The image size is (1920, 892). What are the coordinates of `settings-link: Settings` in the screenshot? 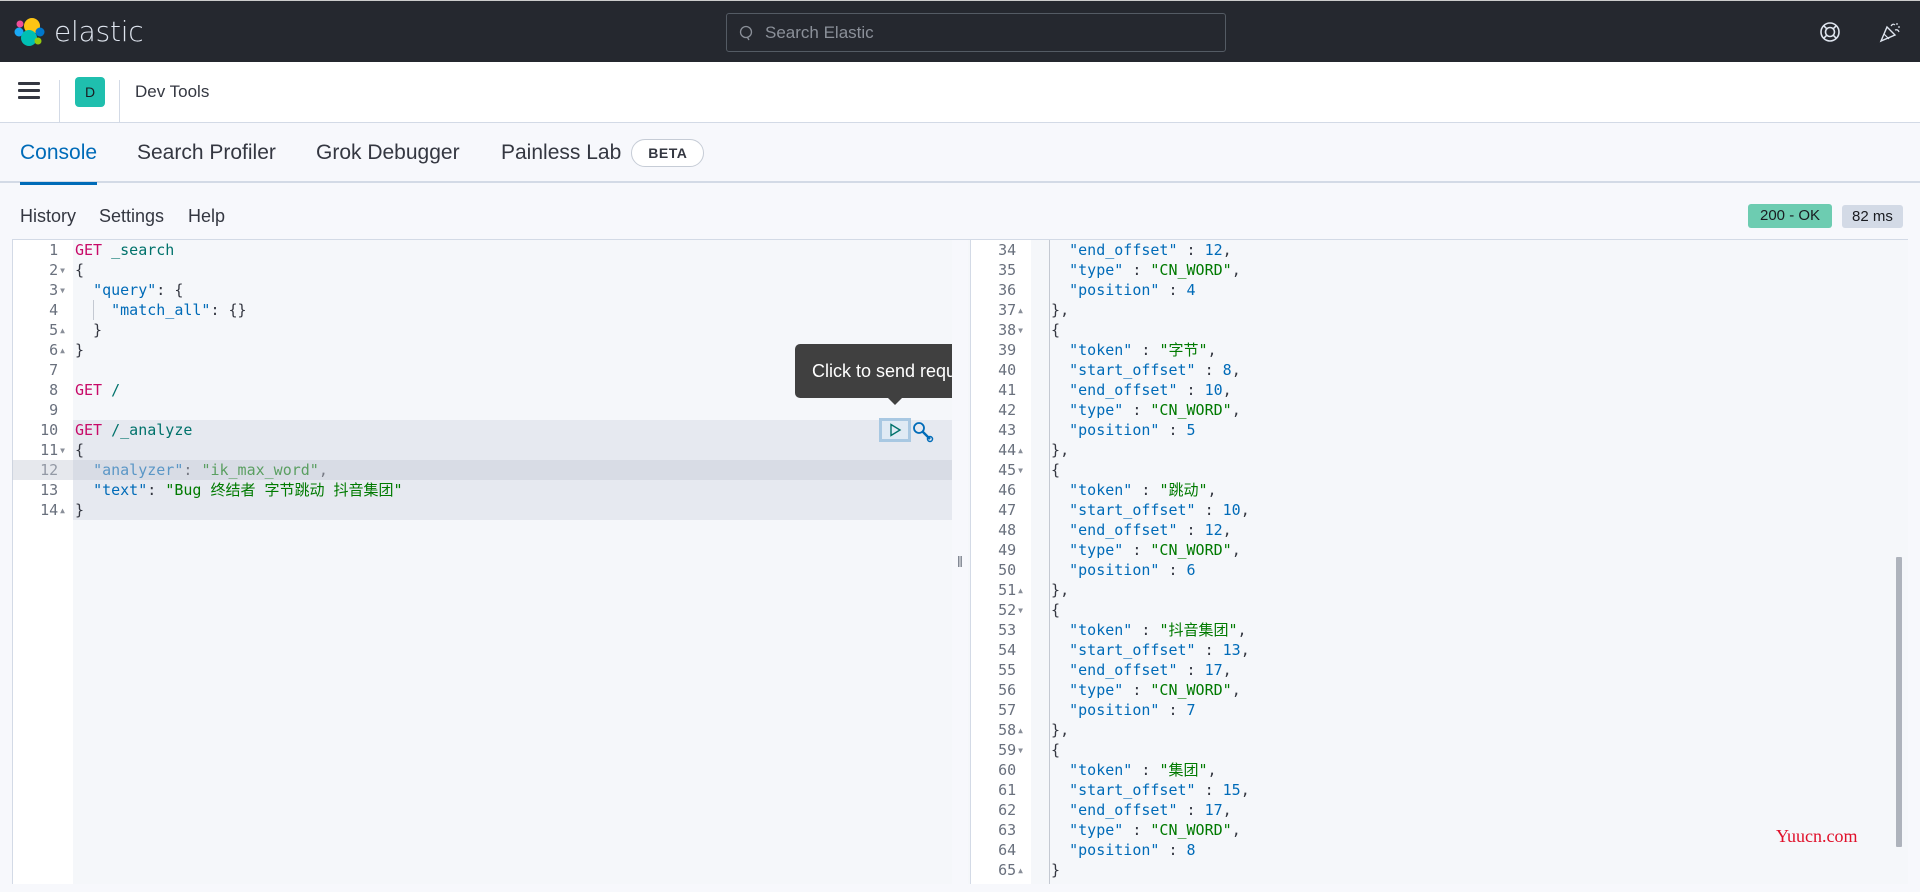 It's located at (131, 216).